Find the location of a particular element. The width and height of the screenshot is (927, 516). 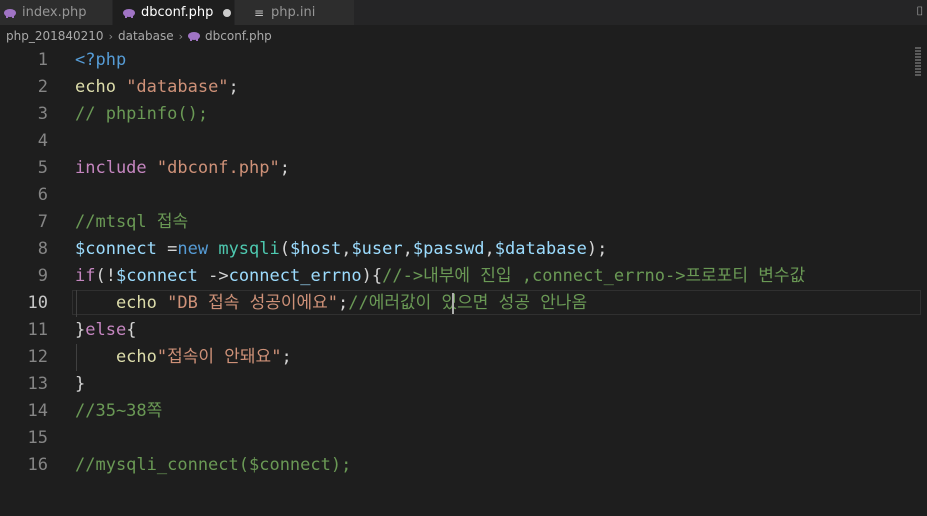

code-line: 6 is located at coordinates (463, 195).